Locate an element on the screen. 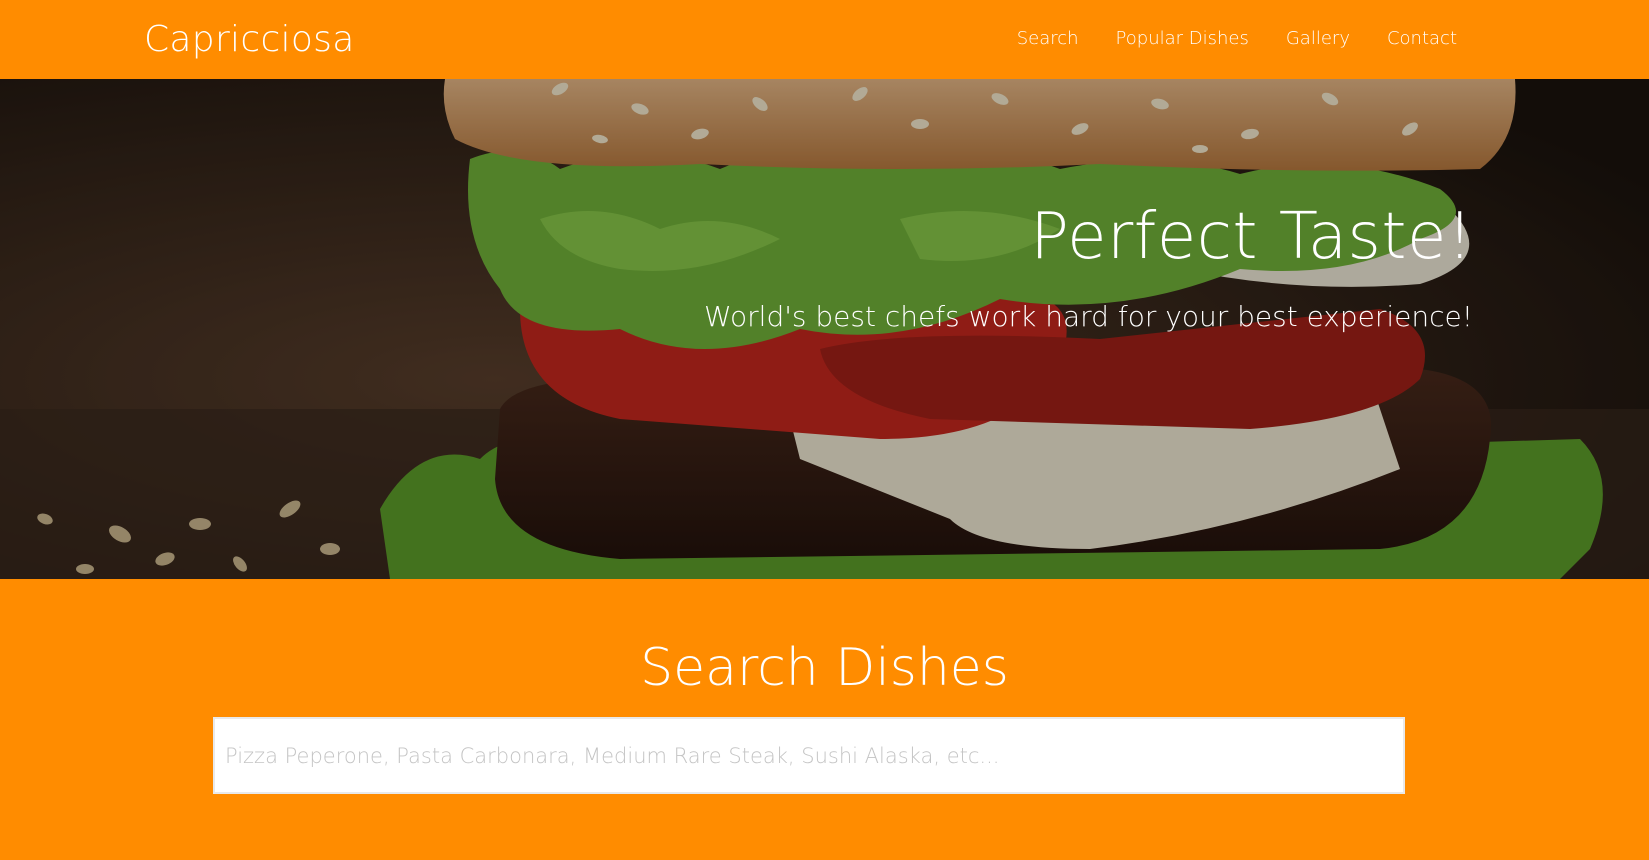  hero-title: Perfect Taste! is located at coordinates (1251, 237).